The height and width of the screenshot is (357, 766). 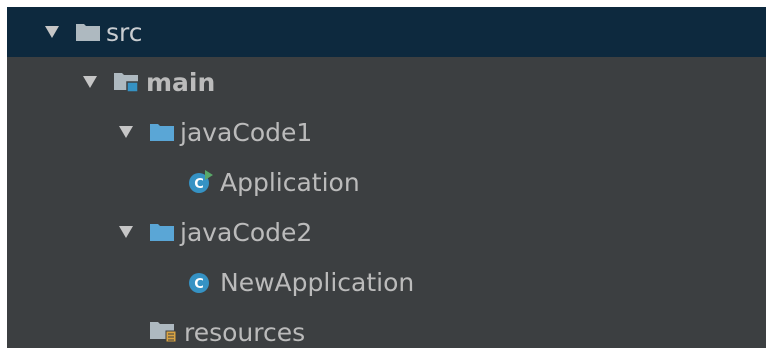 What do you see at coordinates (317, 282) in the screenshot?
I see `tree-node-label: NewApplication` at bounding box center [317, 282].